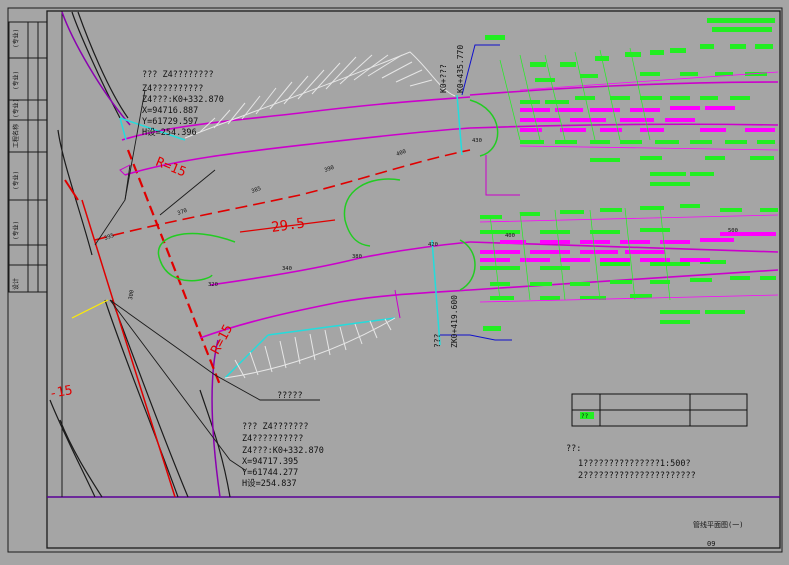  I want to click on top-point-x: X=94716.887, so click(170, 111).